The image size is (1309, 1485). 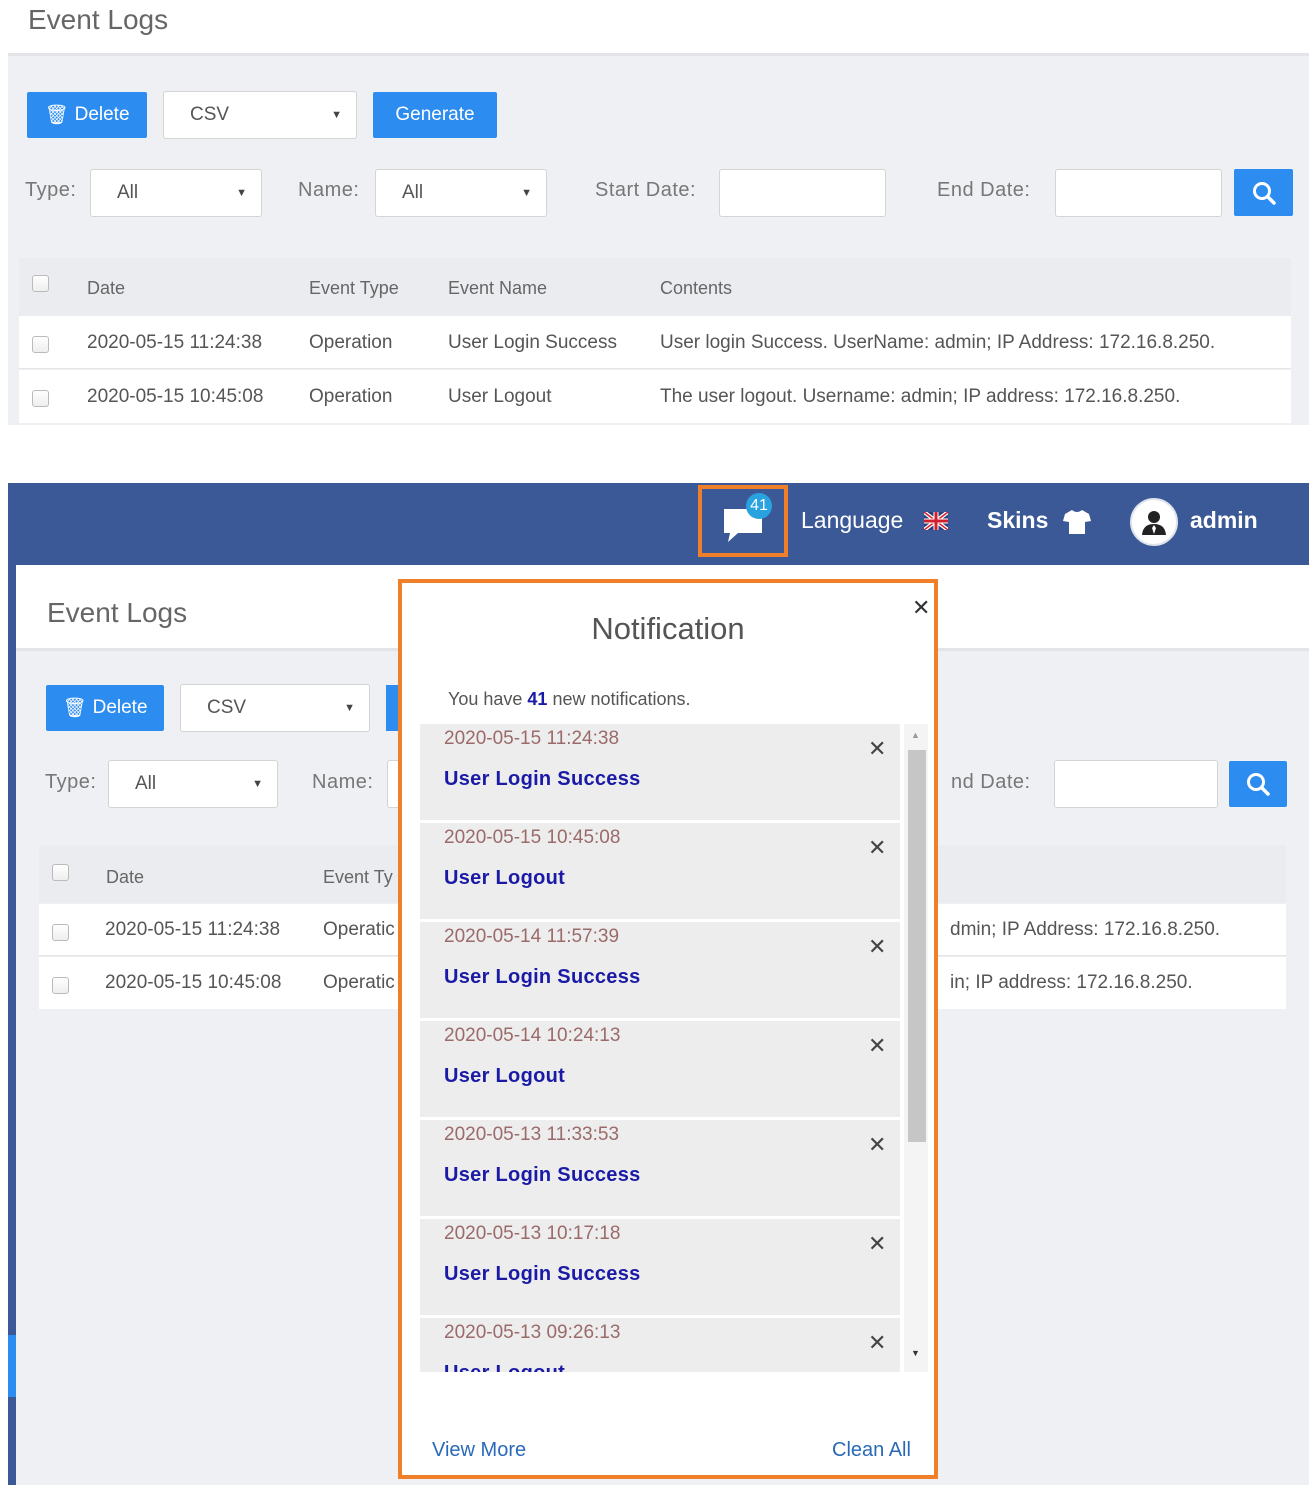 I want to click on clean-all-link: Clean All, so click(x=871, y=1450).